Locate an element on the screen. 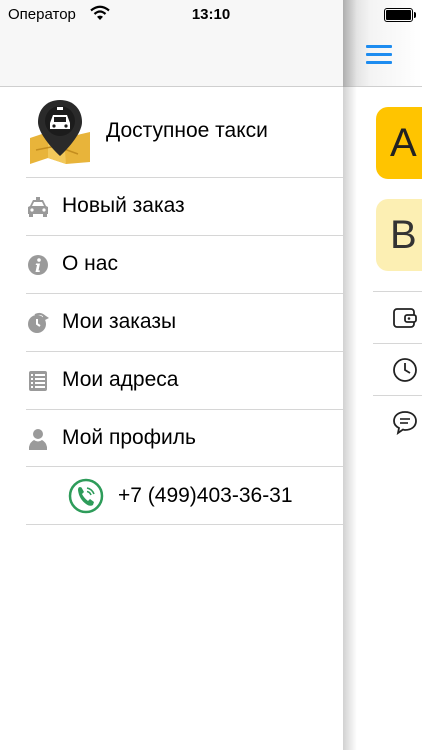 The height and width of the screenshot is (750, 422). wallet-icon is located at coordinates (405, 318).